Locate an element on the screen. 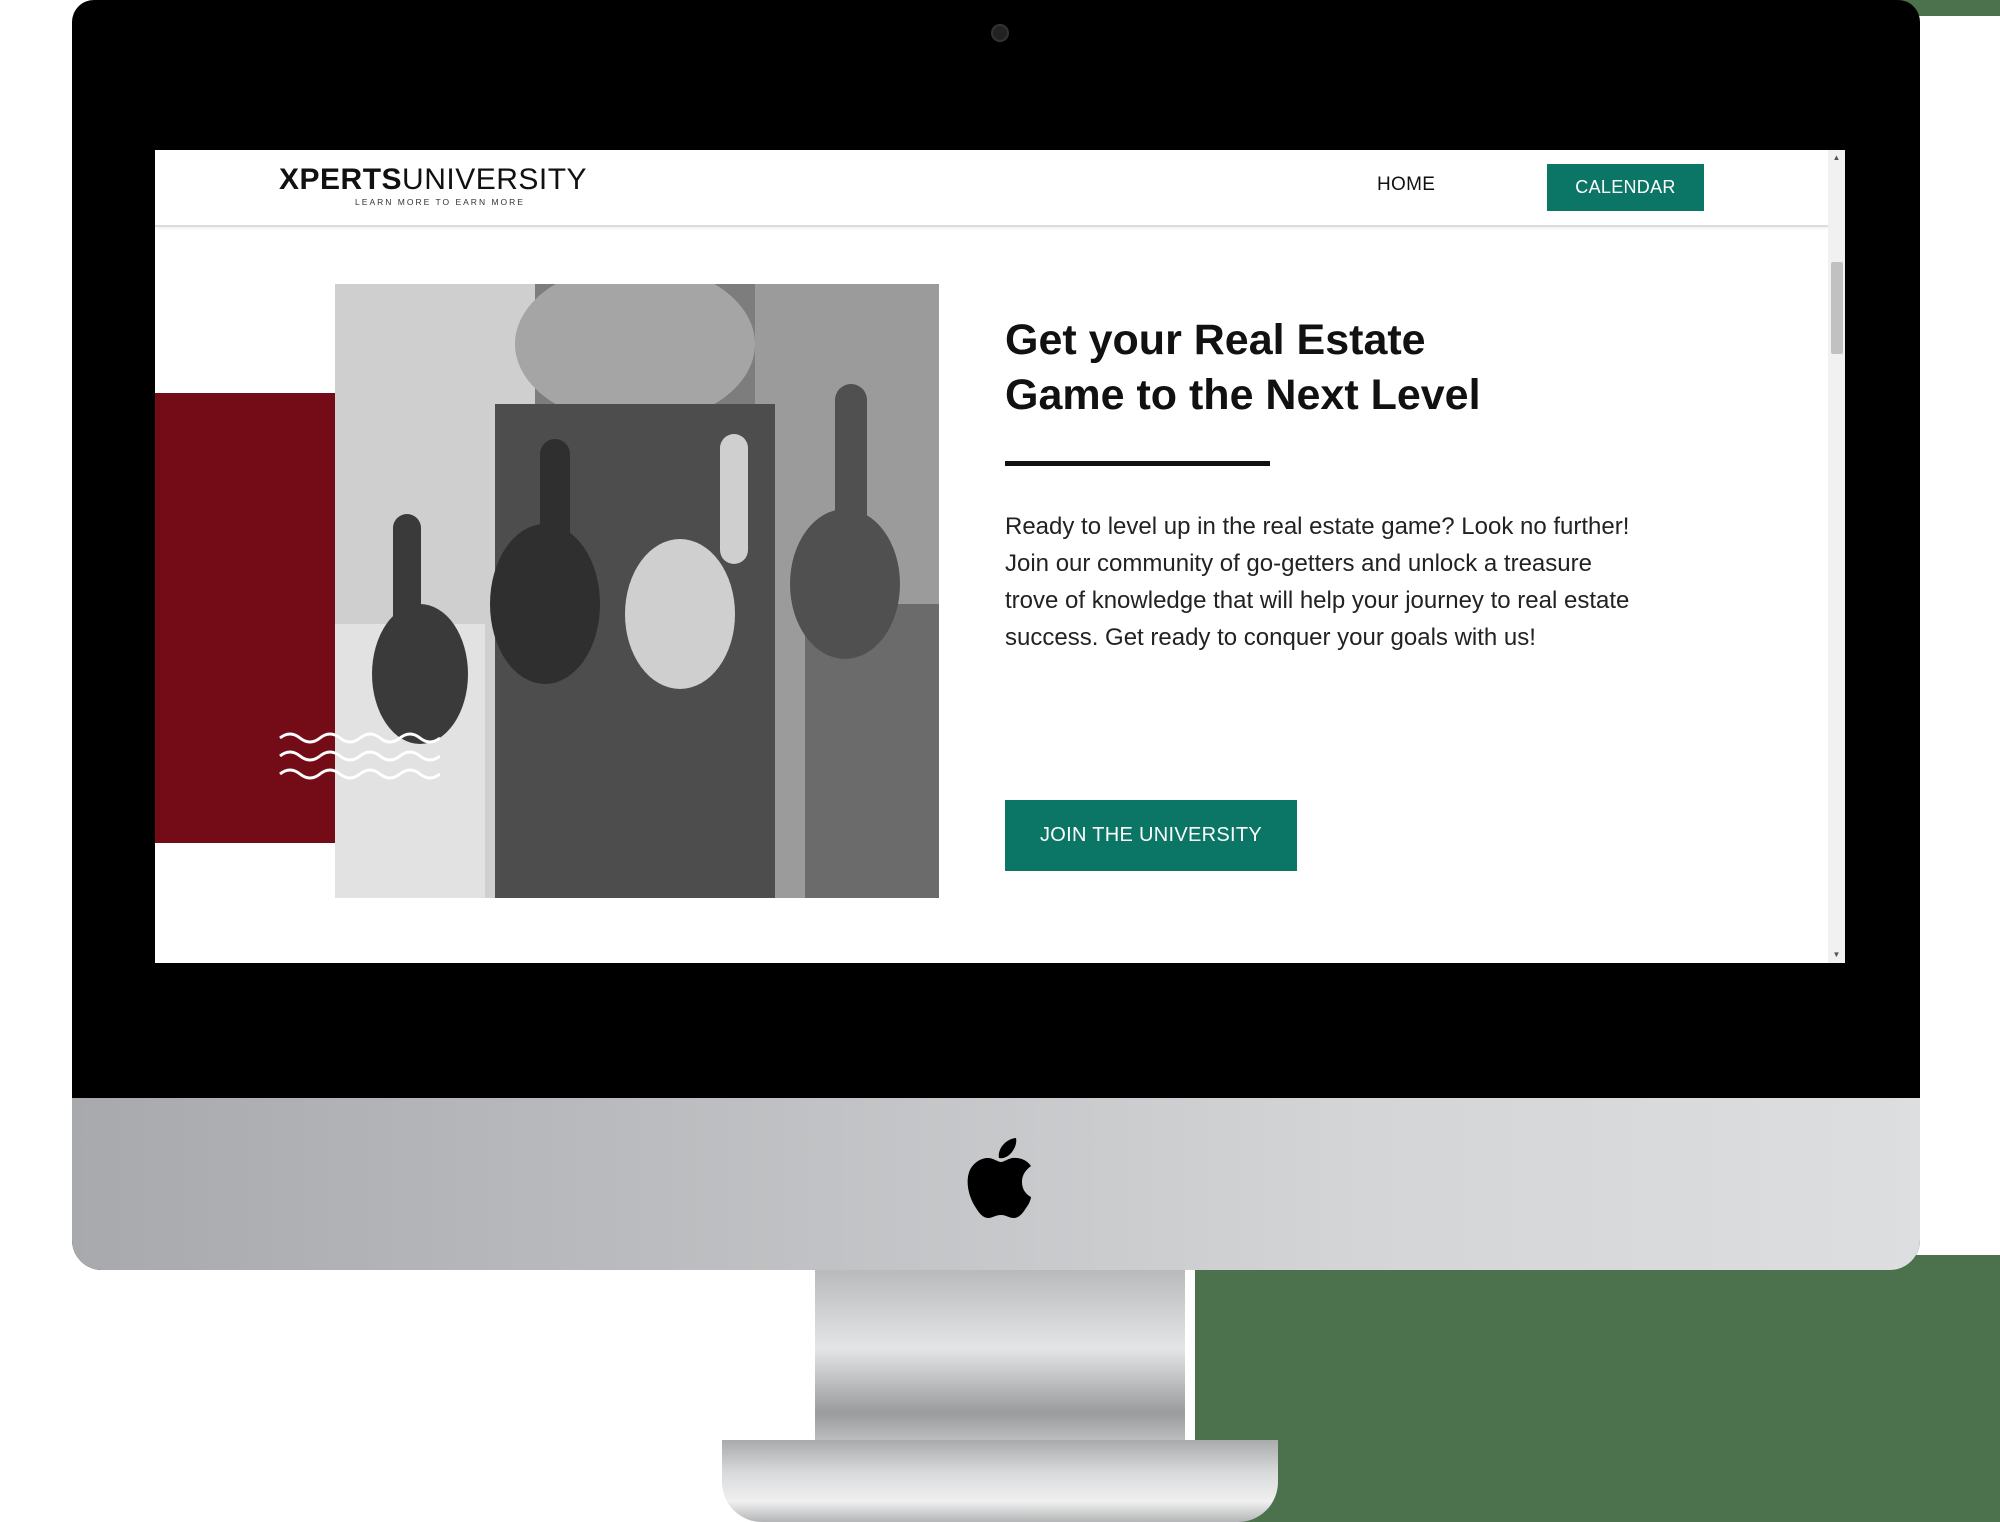 This screenshot has width=2000, height=1522. background-green-area is located at coordinates (1597, 1388).